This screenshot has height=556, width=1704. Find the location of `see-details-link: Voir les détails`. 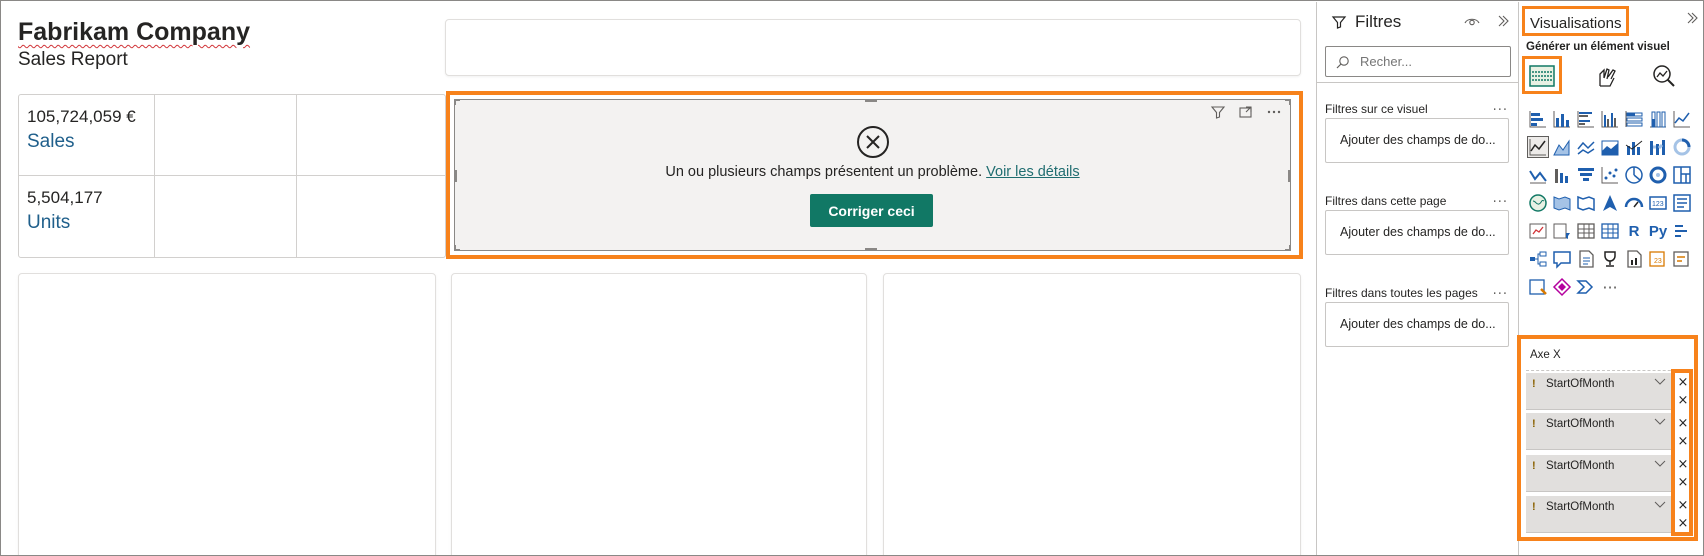

see-details-link: Voir les détails is located at coordinates (1033, 172).